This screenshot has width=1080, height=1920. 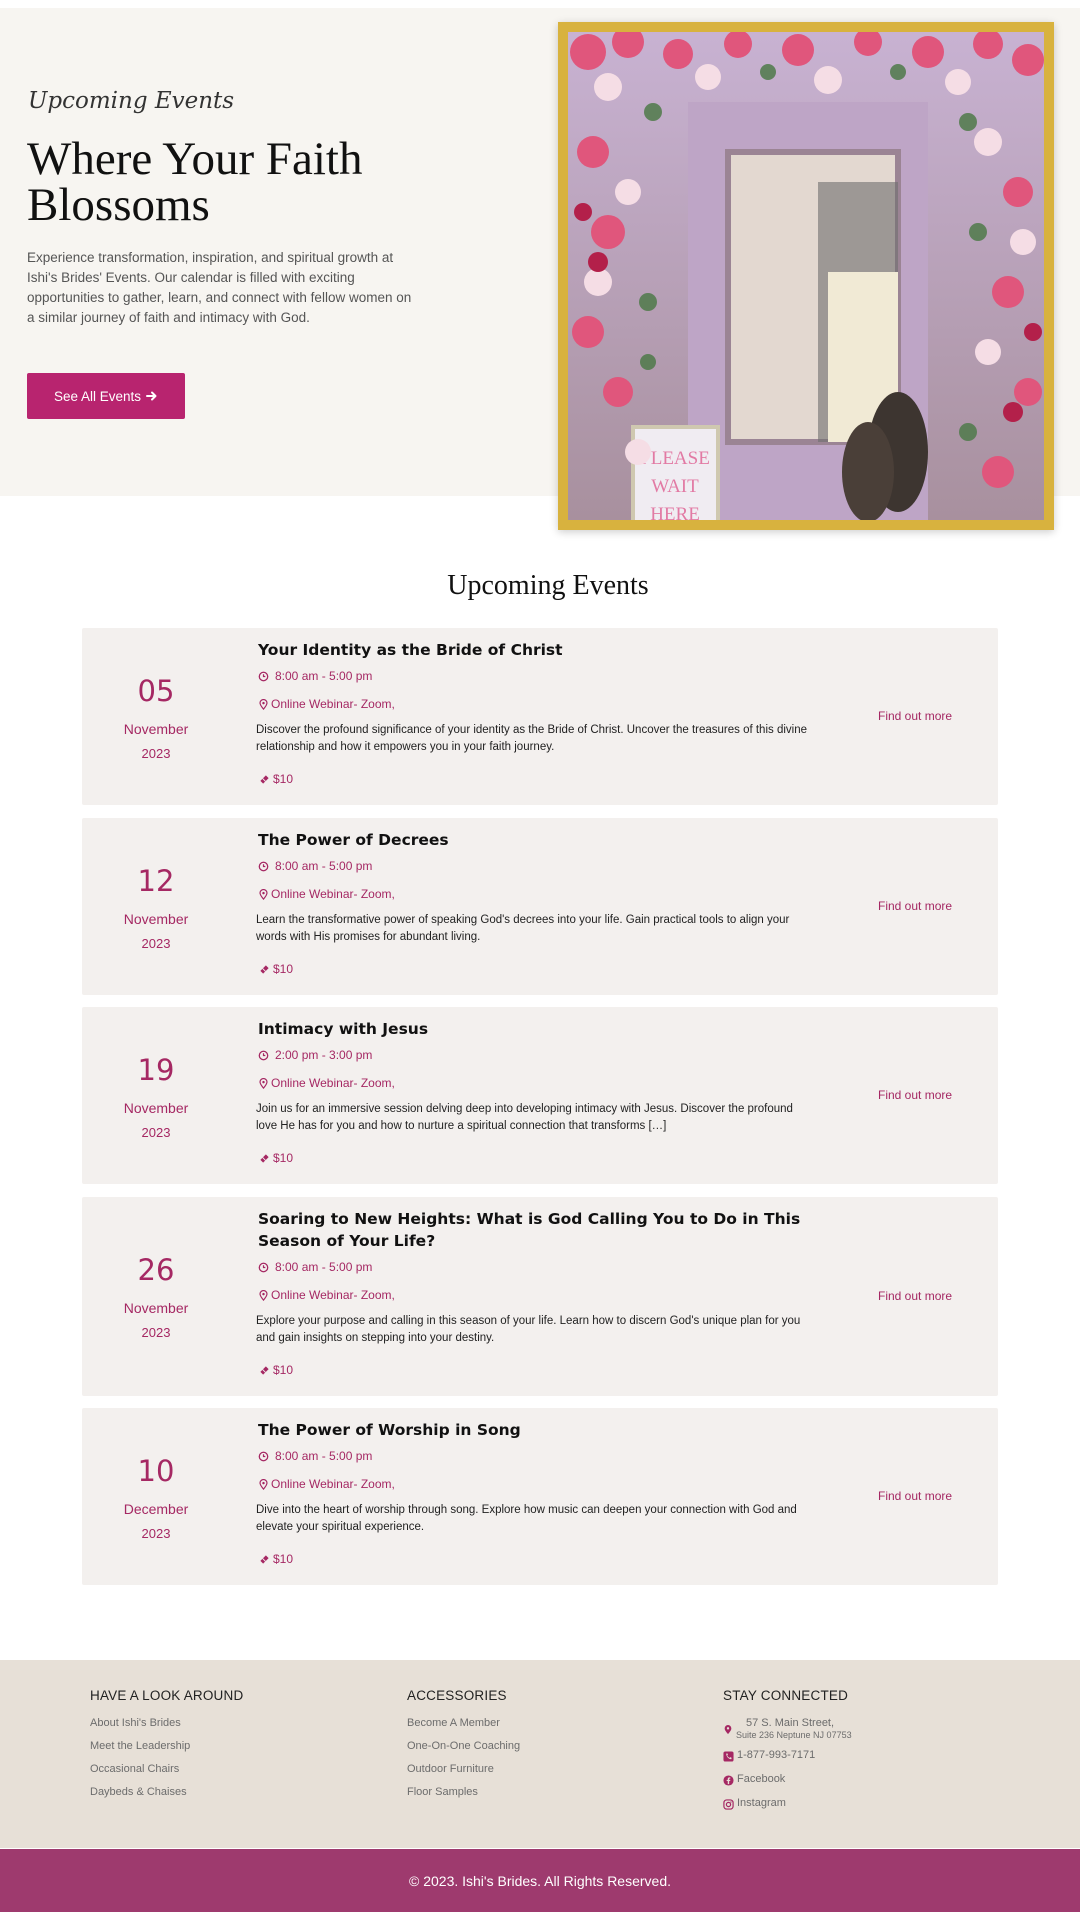 I want to click on footer-link-become-member: Become A Member, so click(x=463, y=1723).